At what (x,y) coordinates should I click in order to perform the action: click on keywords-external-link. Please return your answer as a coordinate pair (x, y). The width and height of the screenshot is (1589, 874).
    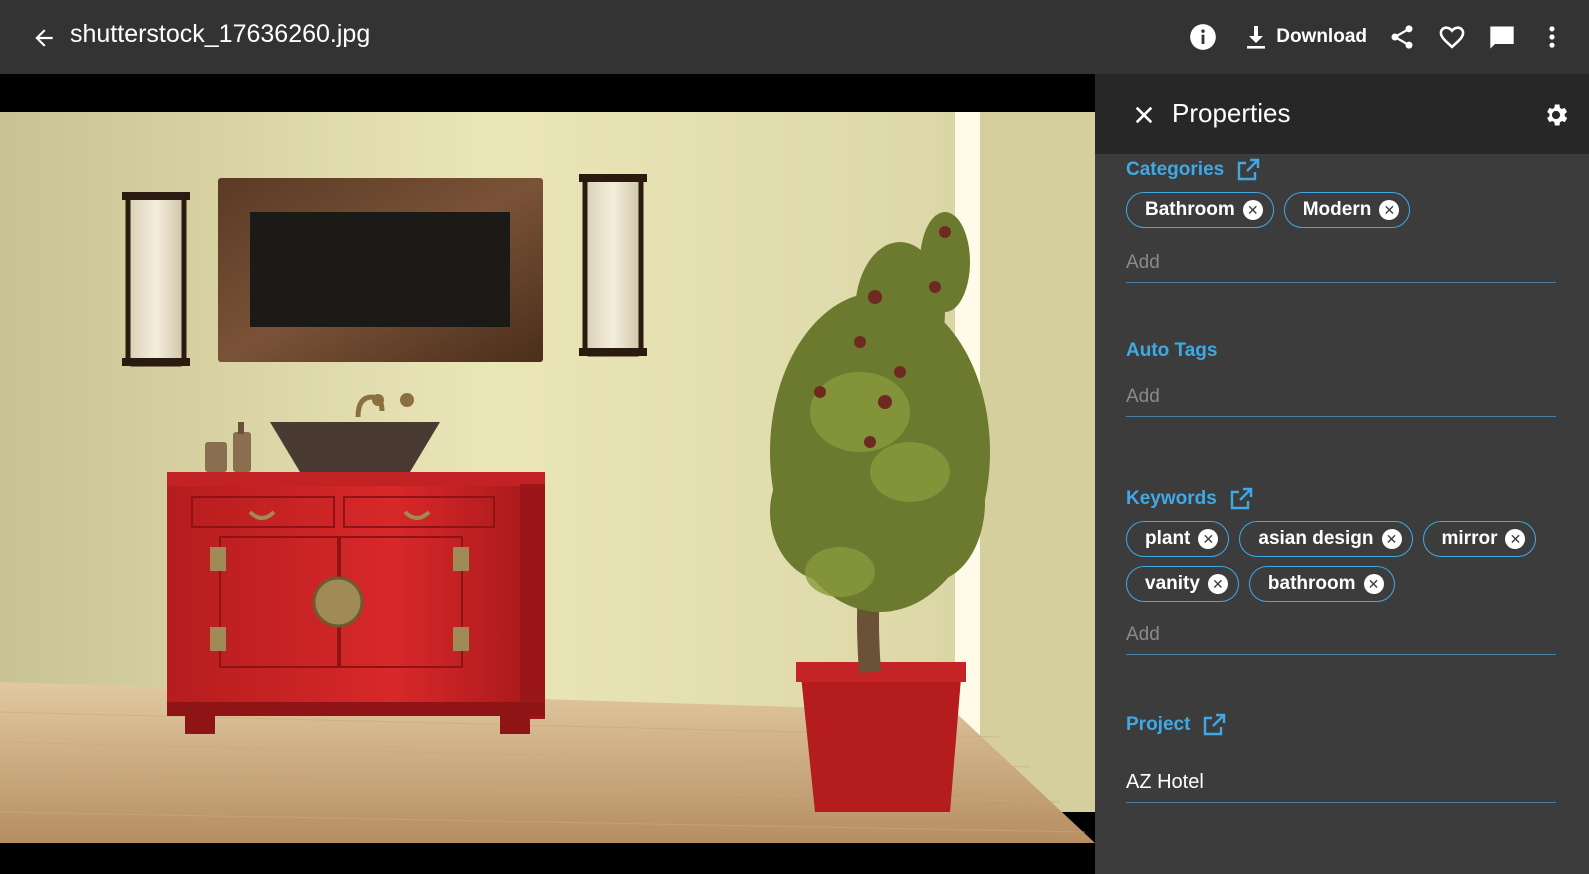
    Looking at the image, I should click on (1241, 499).